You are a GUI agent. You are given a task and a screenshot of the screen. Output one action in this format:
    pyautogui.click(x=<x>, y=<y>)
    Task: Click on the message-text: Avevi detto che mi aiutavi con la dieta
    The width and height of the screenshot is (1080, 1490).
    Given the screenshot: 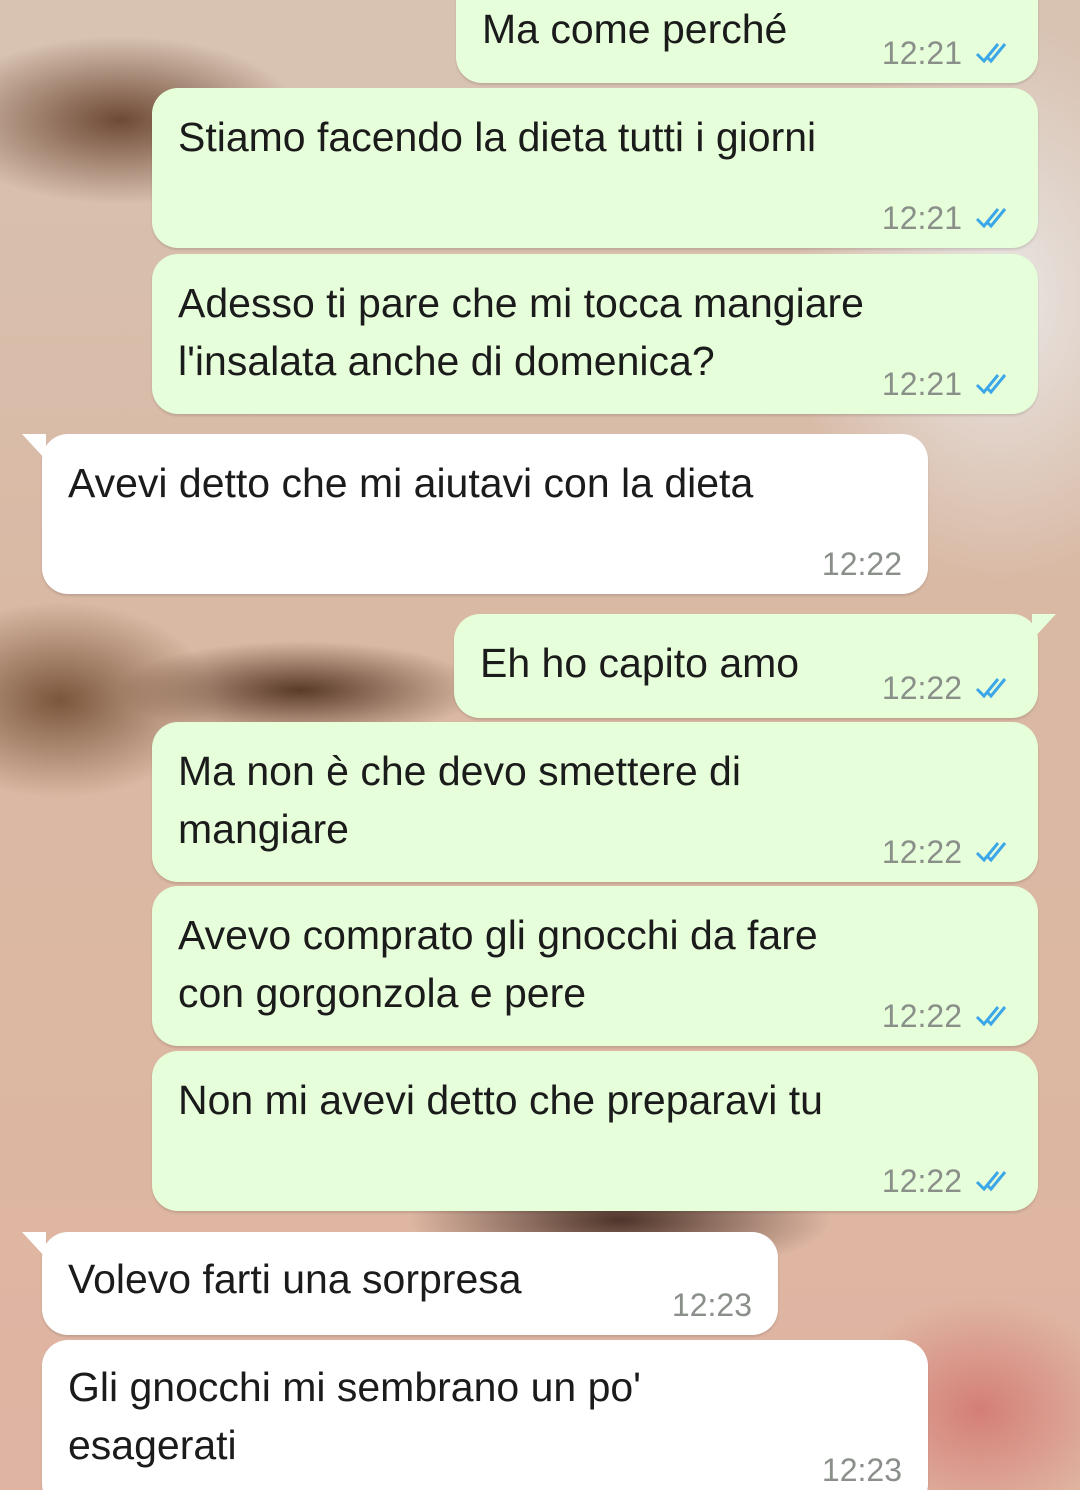 What is the action you would take?
    pyautogui.click(x=411, y=483)
    